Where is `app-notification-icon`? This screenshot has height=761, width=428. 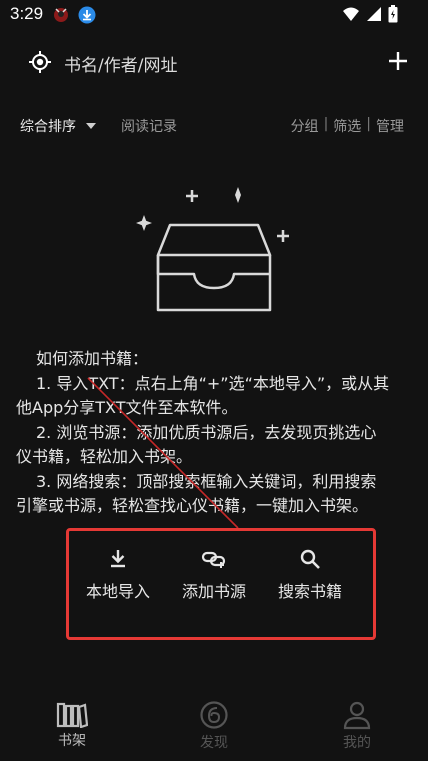
app-notification-icon is located at coordinates (61, 15).